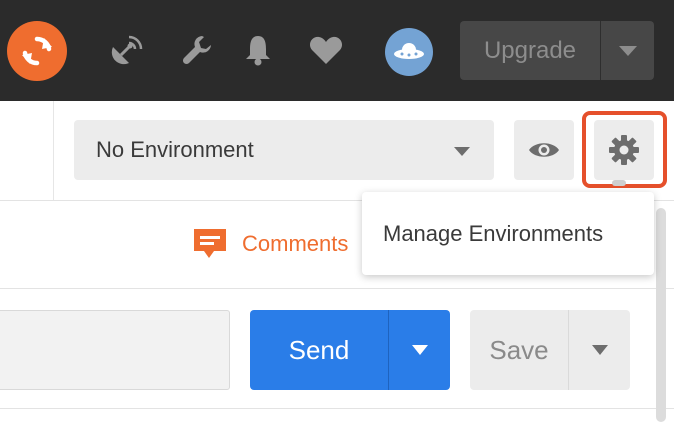 Image resolution: width=674 pixels, height=422 pixels. I want to click on gear-icon, so click(624, 150).